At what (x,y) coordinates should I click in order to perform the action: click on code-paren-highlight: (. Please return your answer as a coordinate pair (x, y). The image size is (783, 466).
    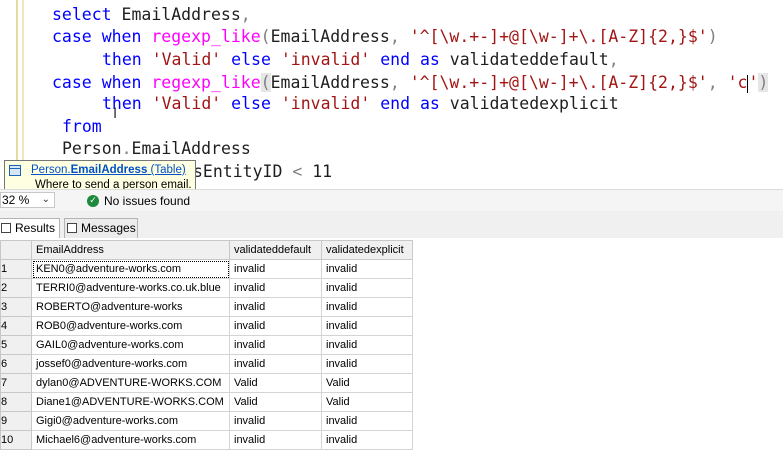
    Looking at the image, I should click on (265, 82).